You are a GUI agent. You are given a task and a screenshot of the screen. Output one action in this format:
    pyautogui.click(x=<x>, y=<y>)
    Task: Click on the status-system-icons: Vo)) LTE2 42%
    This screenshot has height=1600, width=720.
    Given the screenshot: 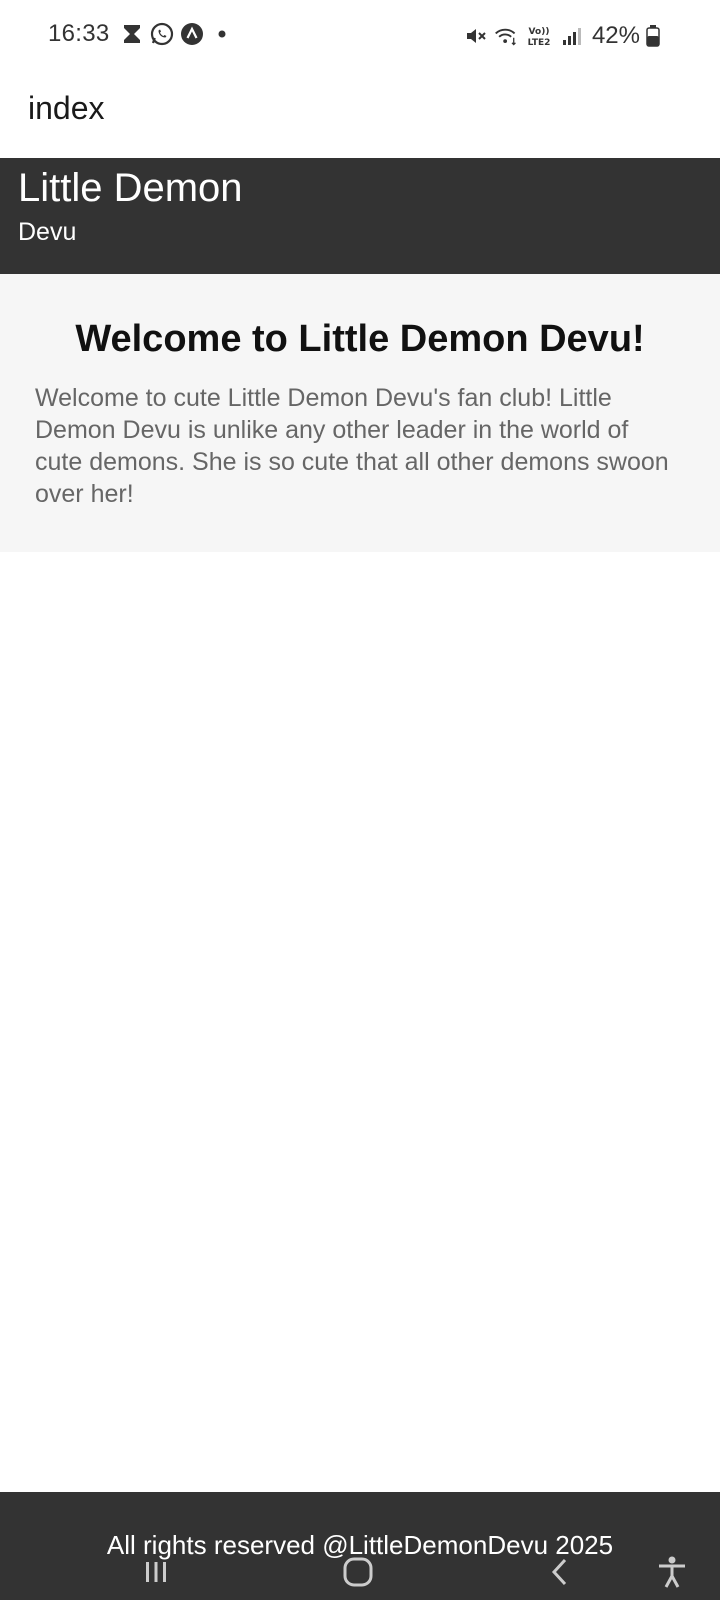 What is the action you would take?
    pyautogui.click(x=562, y=36)
    